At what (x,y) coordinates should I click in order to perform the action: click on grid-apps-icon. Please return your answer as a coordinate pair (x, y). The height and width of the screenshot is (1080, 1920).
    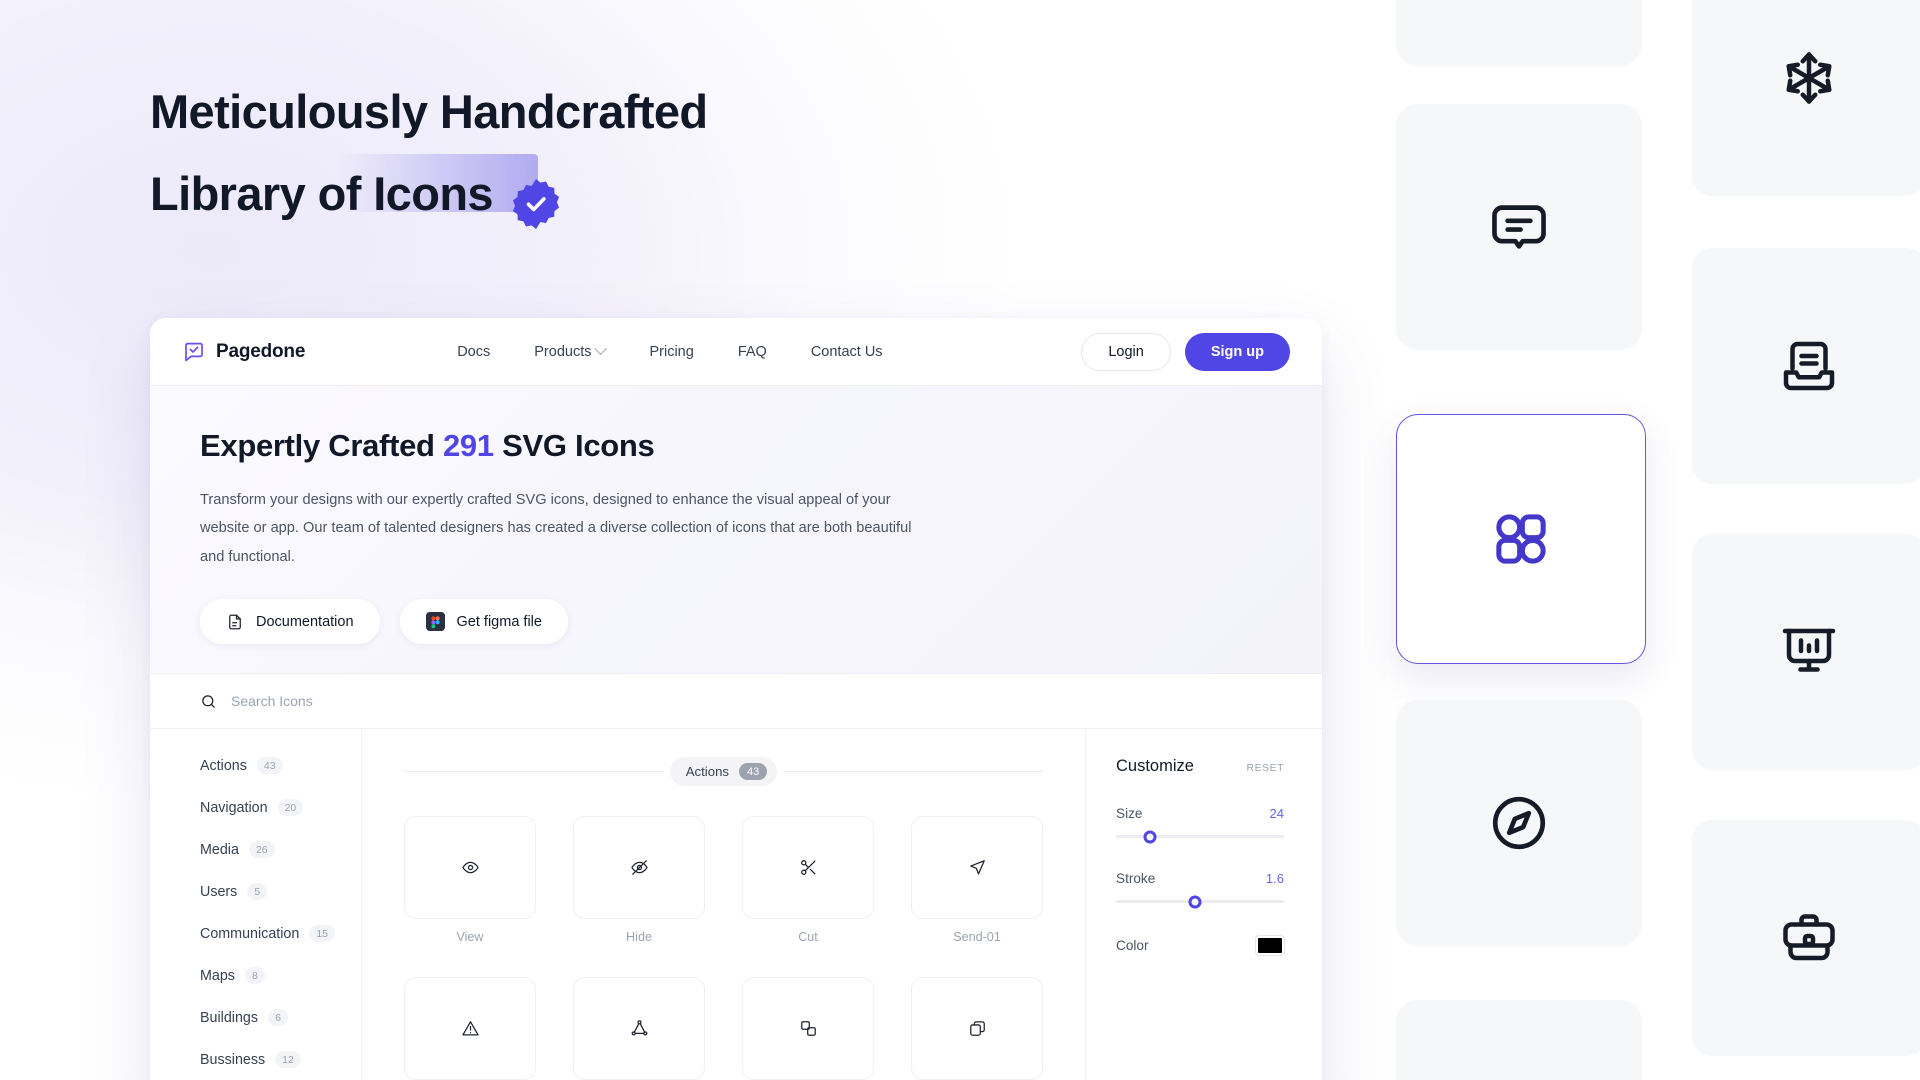
    Looking at the image, I should click on (1521, 539).